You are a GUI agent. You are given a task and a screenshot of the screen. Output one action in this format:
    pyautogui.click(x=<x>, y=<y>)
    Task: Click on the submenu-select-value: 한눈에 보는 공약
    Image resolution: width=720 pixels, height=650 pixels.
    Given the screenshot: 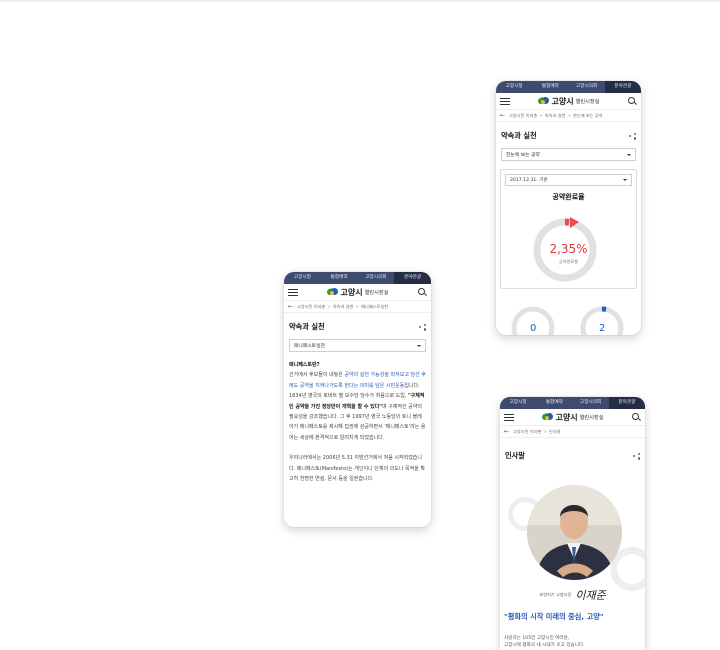 What is the action you would take?
    pyautogui.click(x=523, y=155)
    